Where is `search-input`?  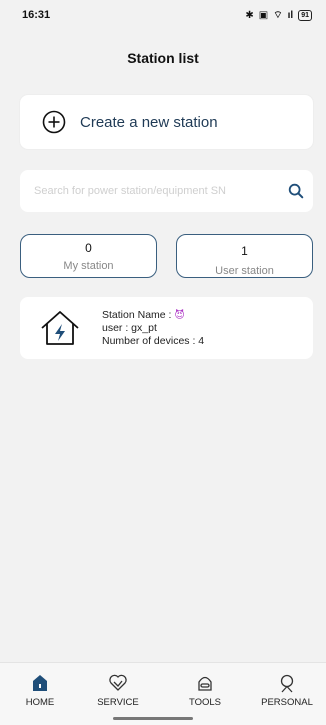 search-input is located at coordinates (159, 191).